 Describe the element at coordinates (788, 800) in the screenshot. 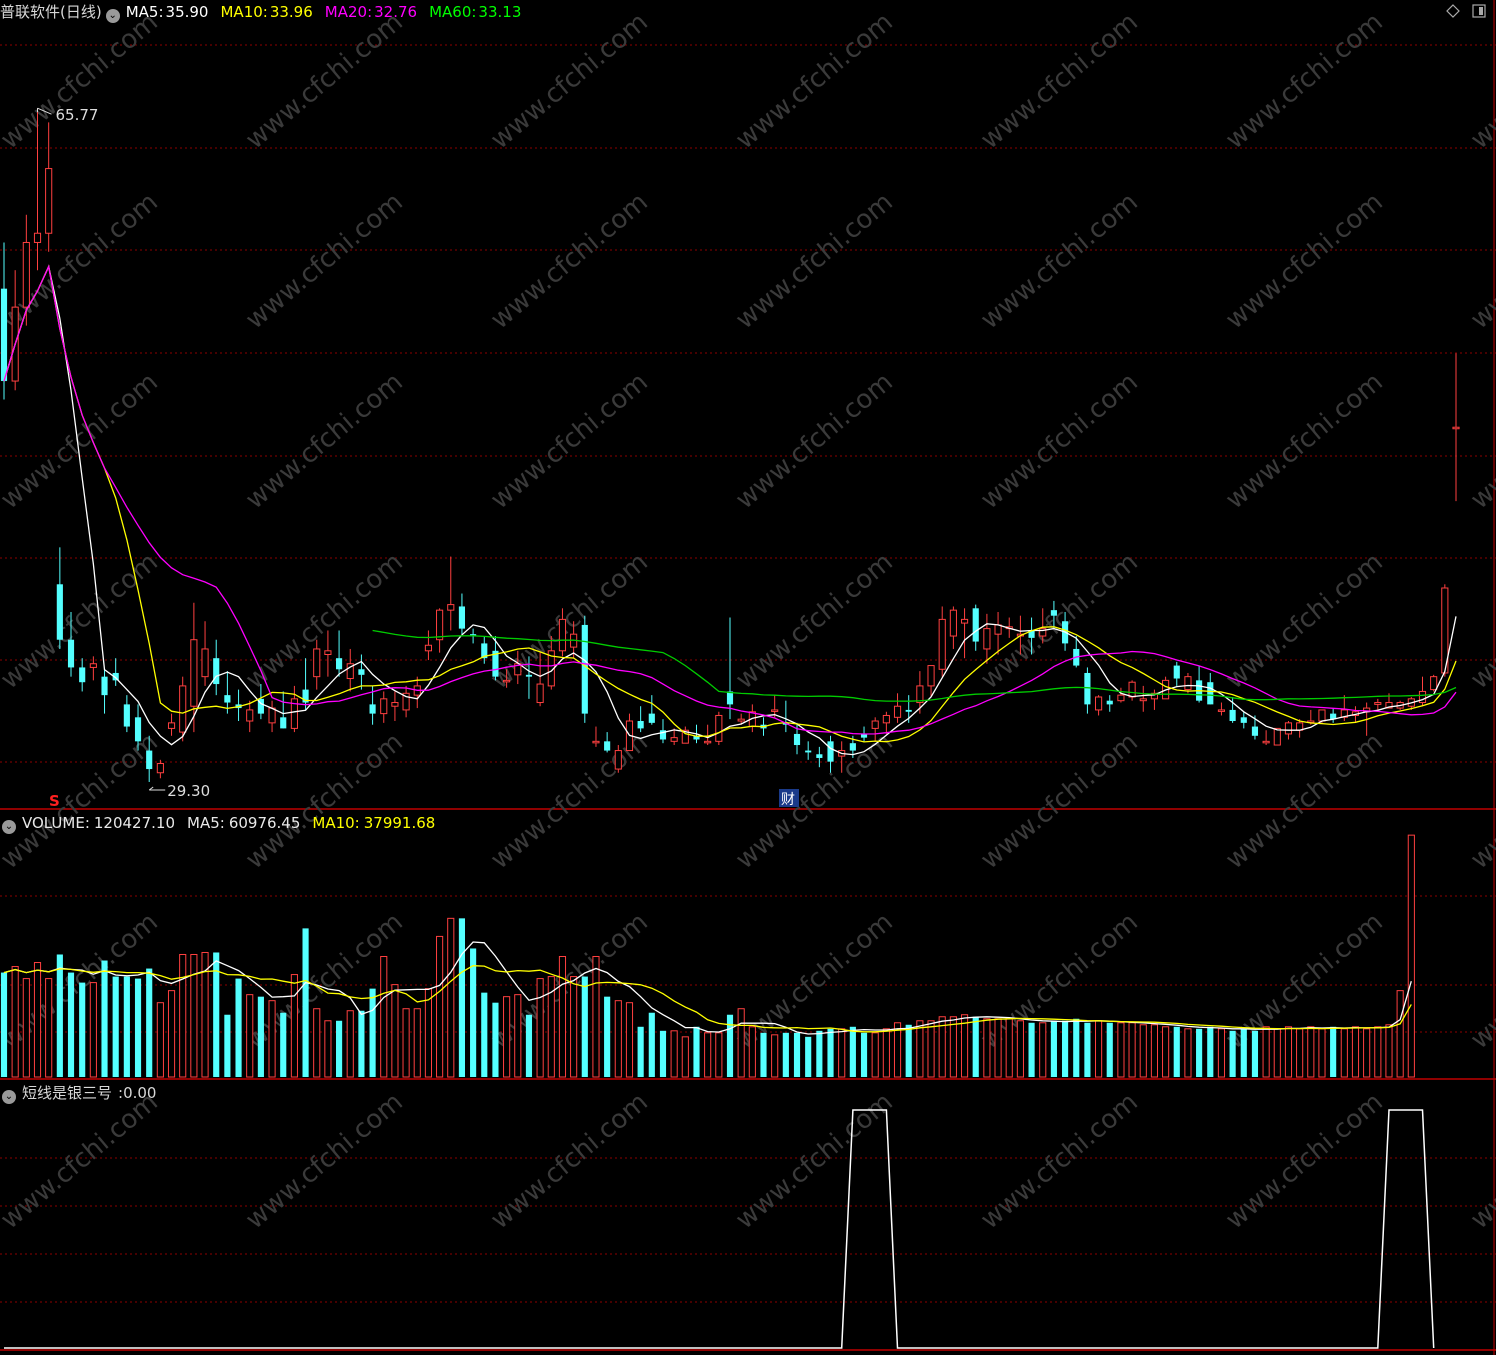

I see `finance-marker: 财` at that location.